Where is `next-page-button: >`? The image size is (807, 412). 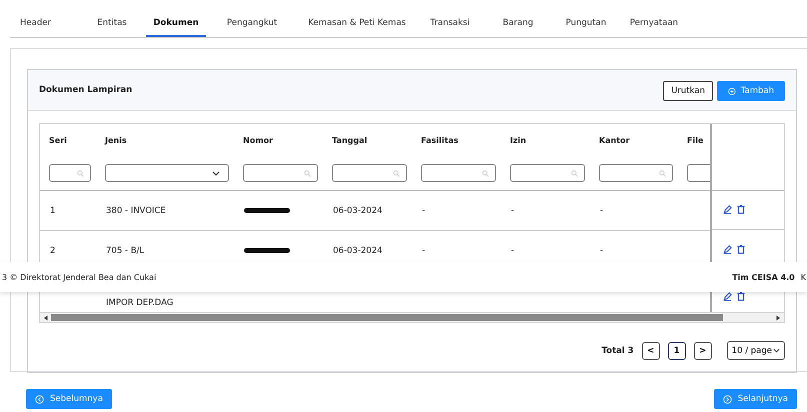 next-page-button: > is located at coordinates (703, 351).